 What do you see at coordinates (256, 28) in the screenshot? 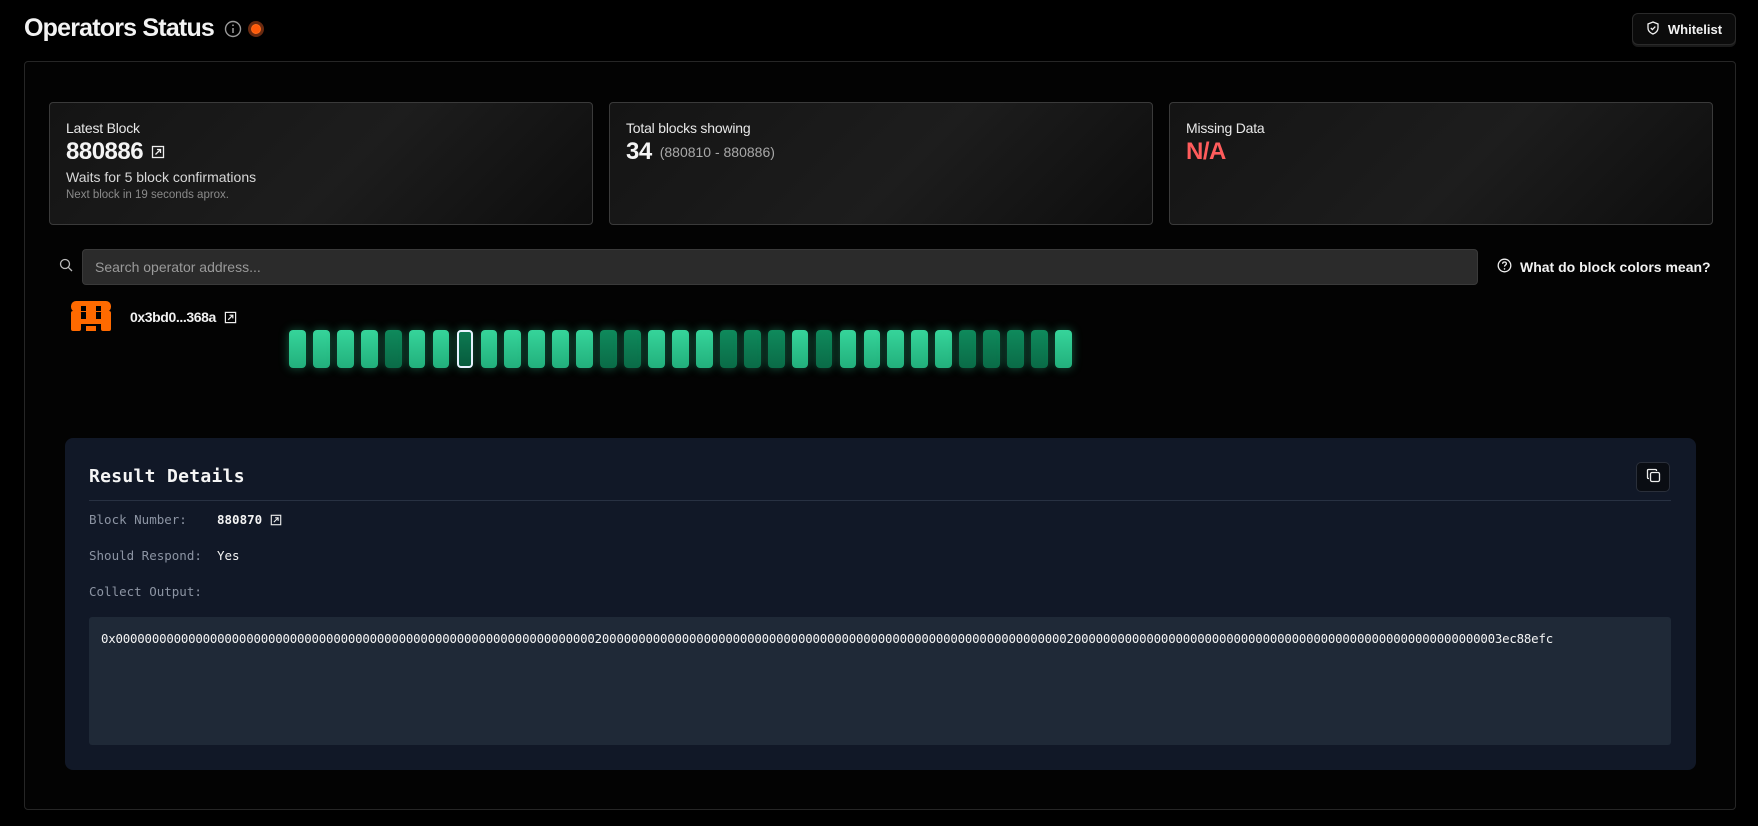
I see `live-status-dot` at bounding box center [256, 28].